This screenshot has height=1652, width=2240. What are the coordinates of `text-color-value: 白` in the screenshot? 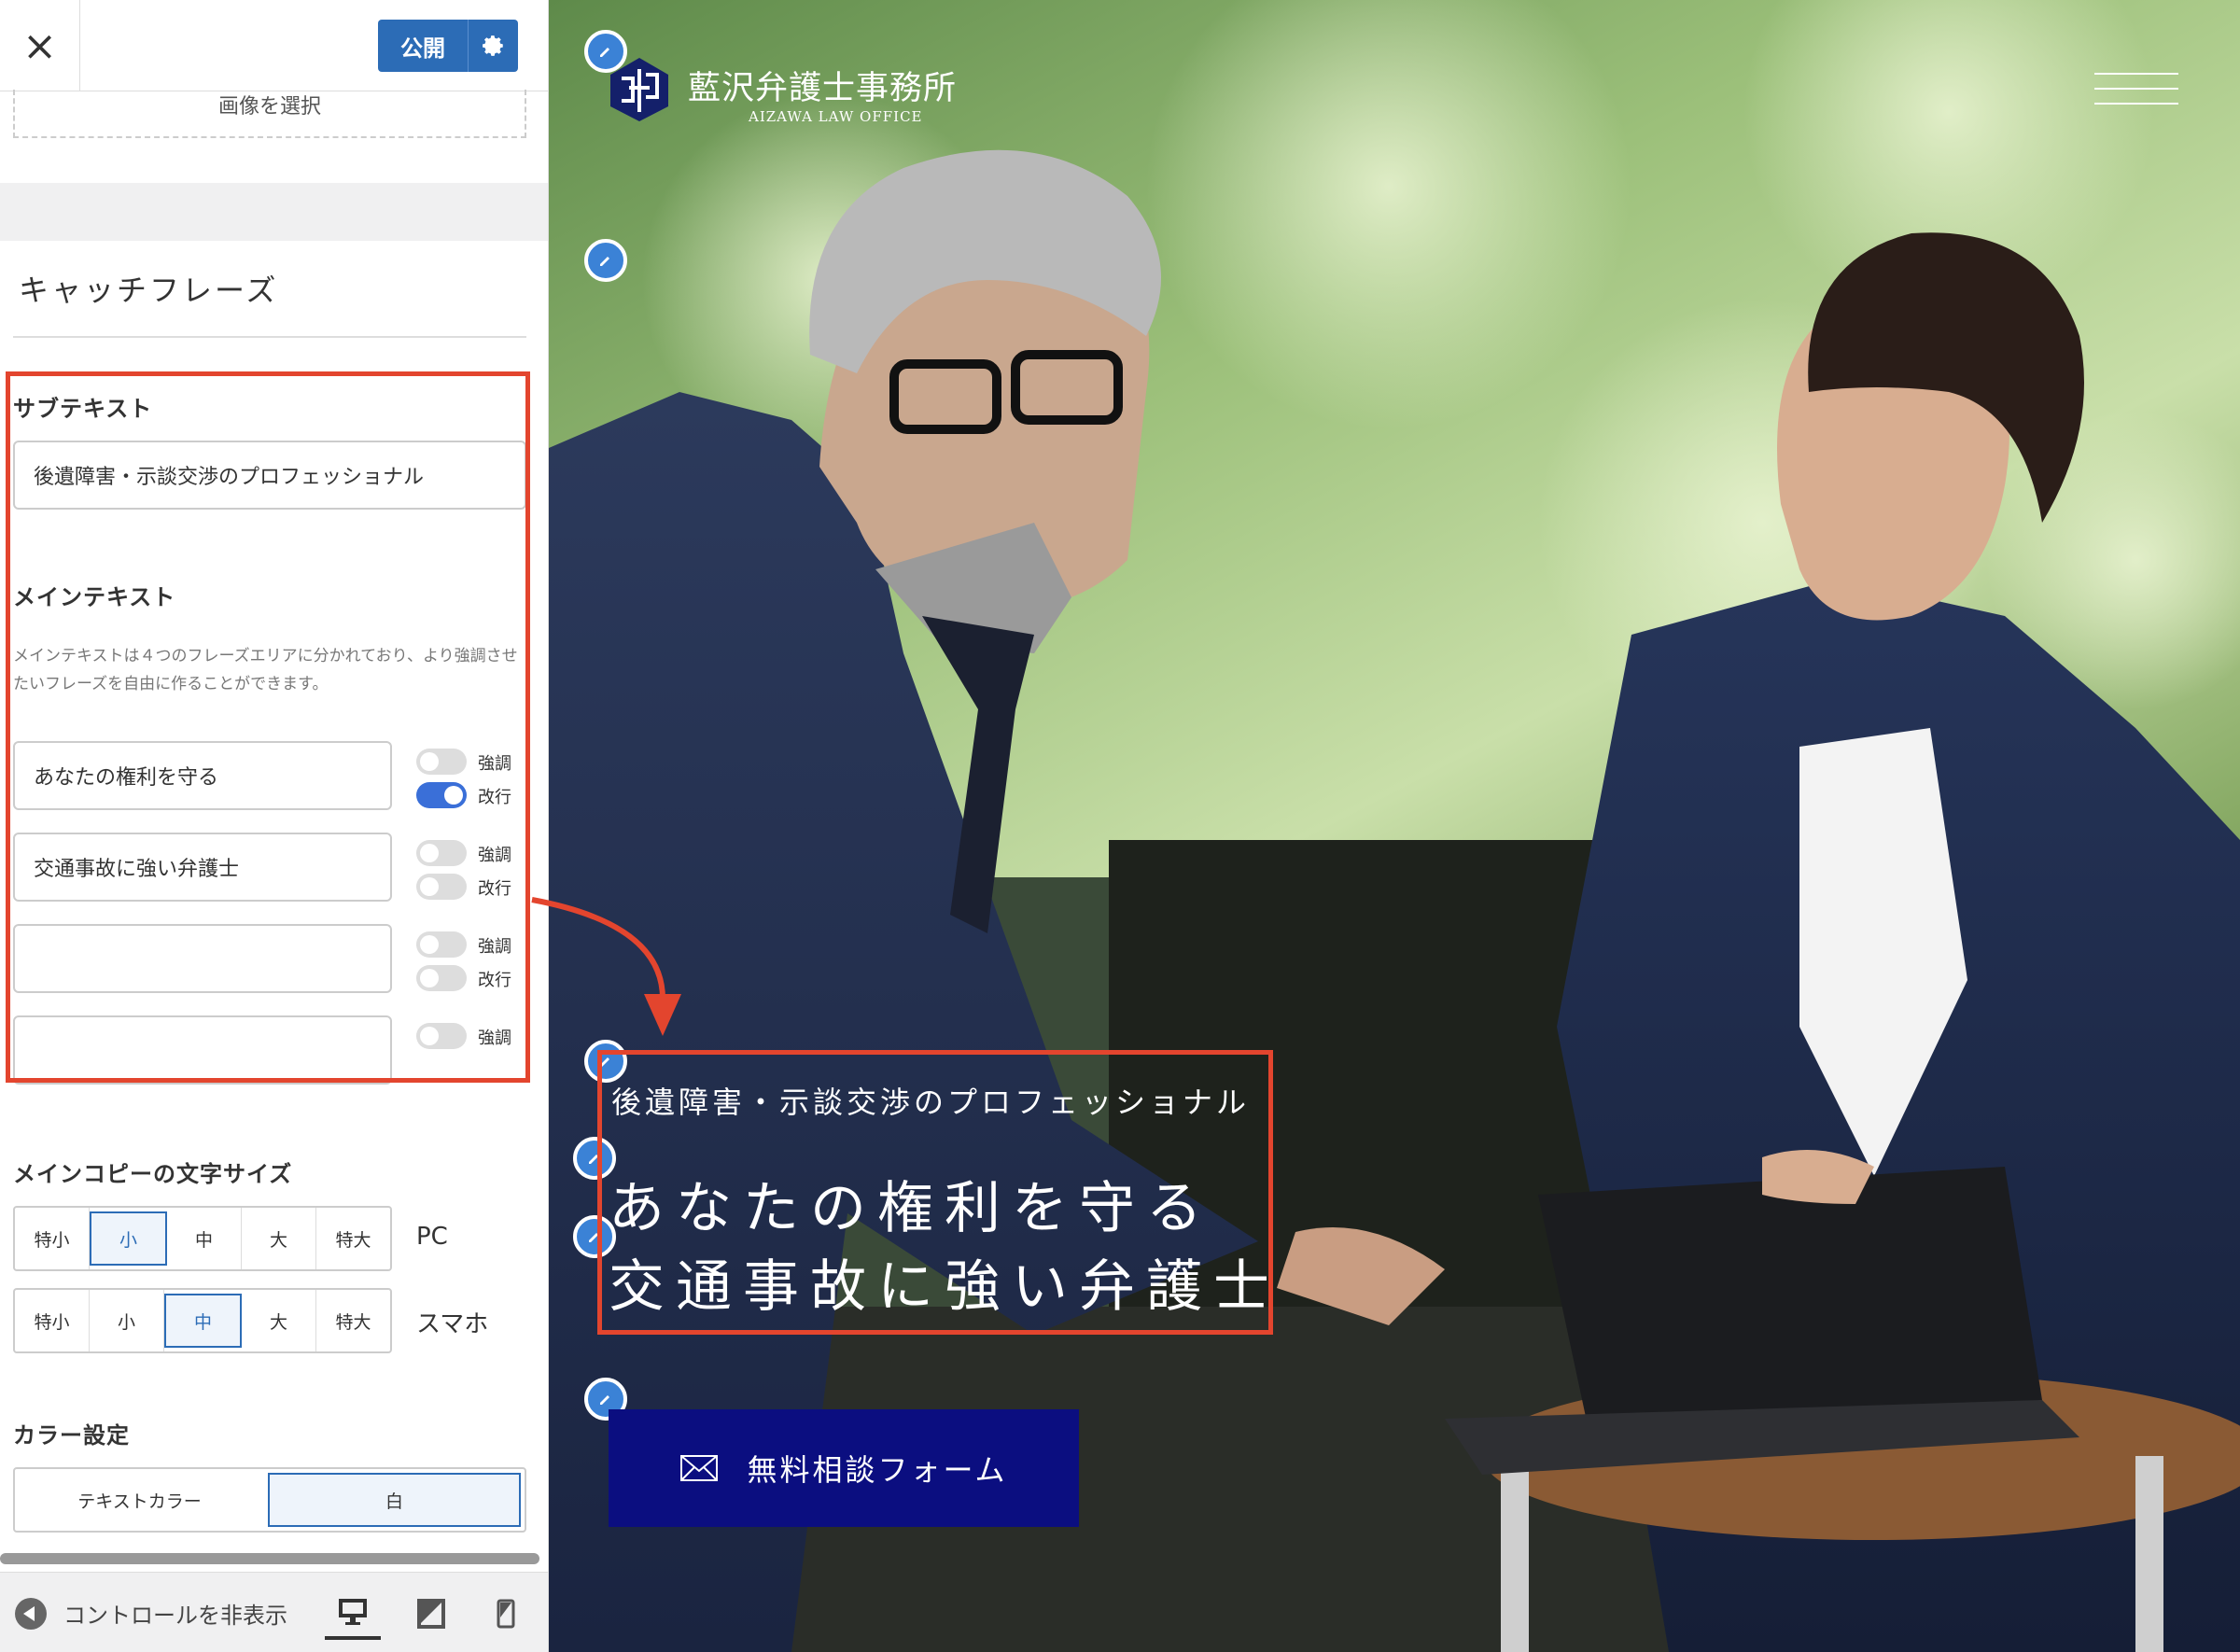 It's located at (394, 1500).